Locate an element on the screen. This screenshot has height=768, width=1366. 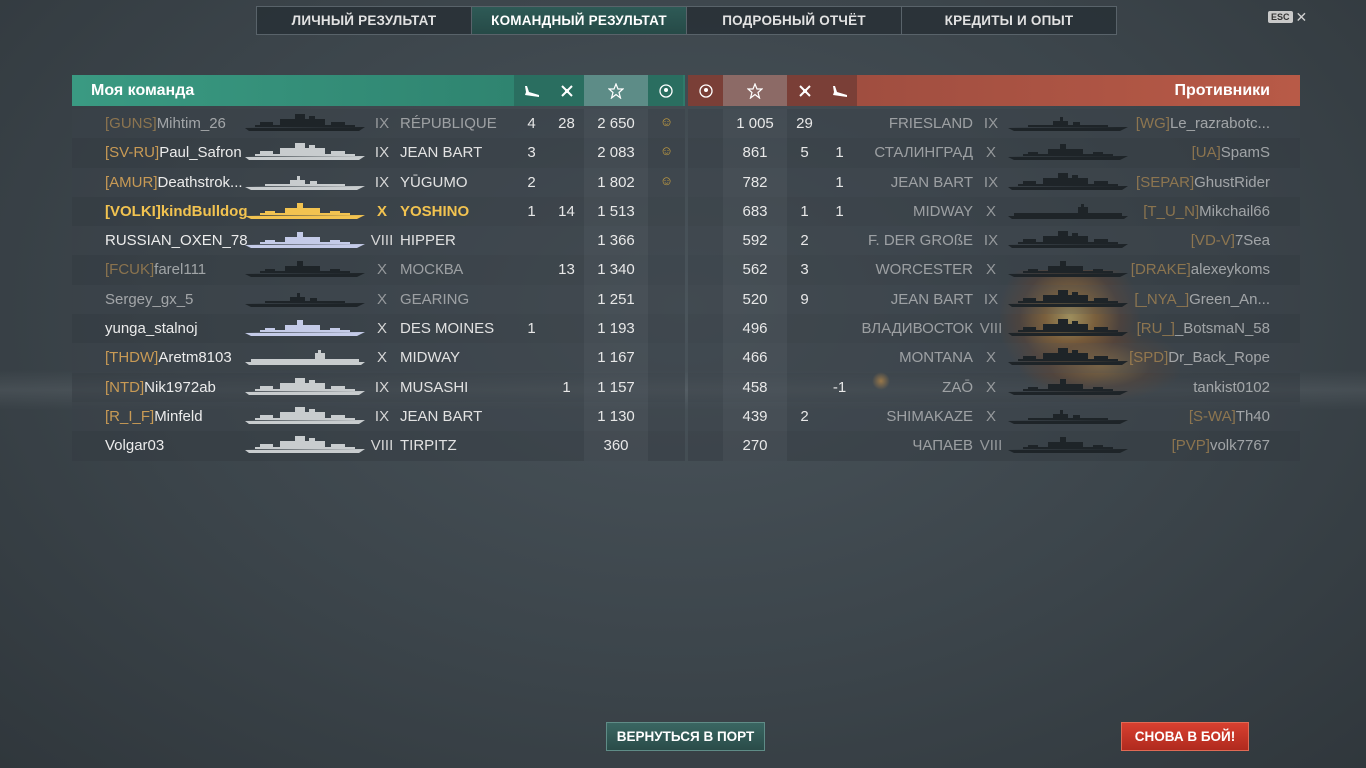
table-row: Sergey_gx_5 X GEARING 1 251 is located at coordinates (378, 299).